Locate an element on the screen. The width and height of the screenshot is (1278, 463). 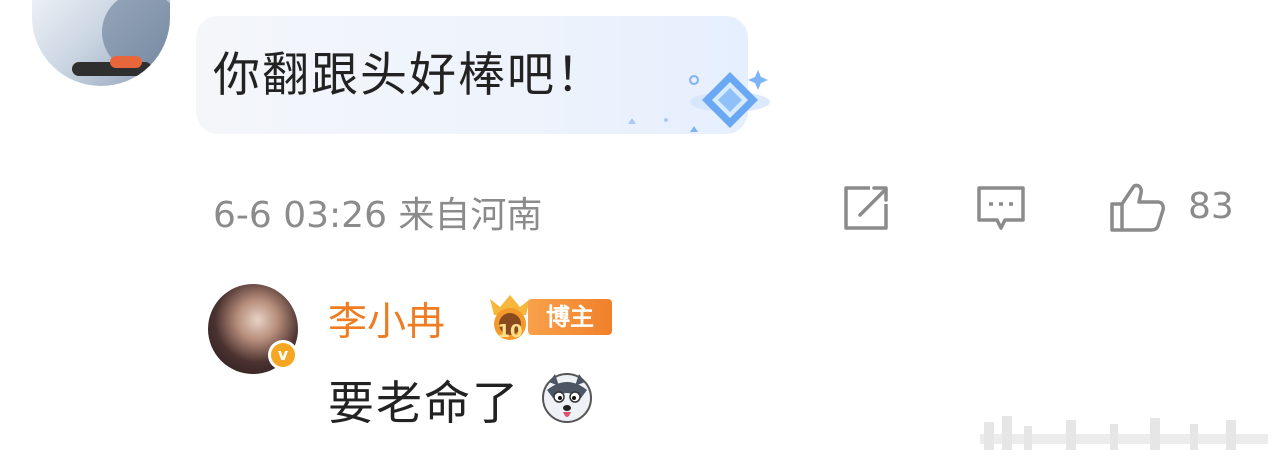
share-icon is located at coordinates (866, 208).